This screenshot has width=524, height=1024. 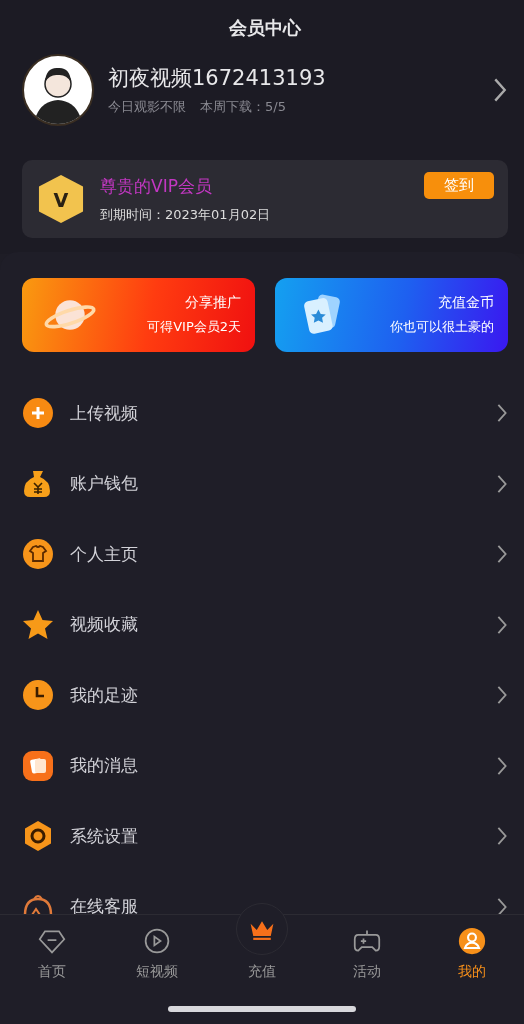 I want to click on download-count: 本周下载：5/5, so click(x=243, y=107).